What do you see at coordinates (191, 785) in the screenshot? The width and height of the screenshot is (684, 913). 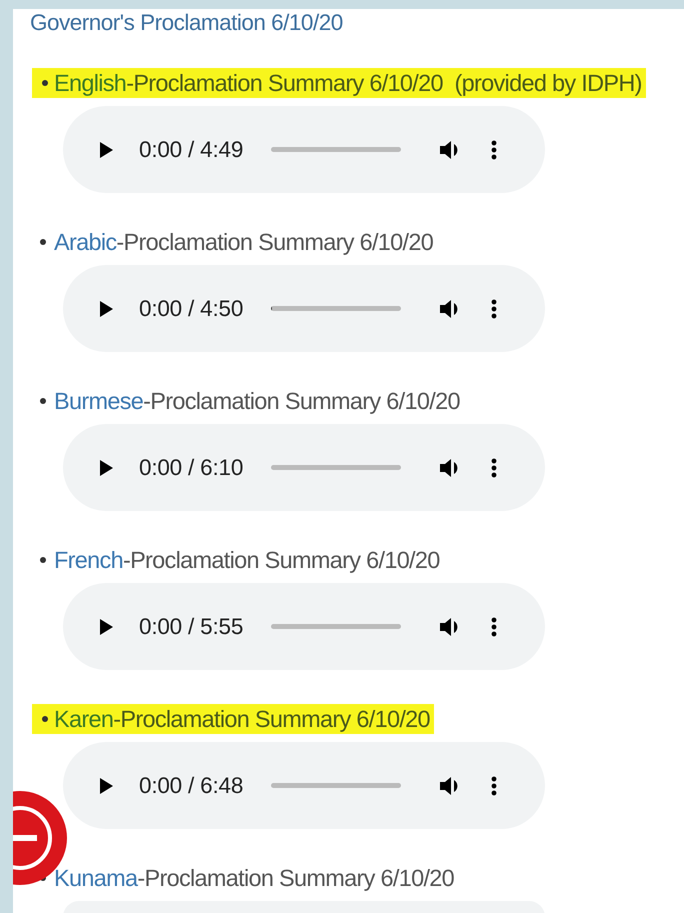 I see `time-display: 0:00 / 6:48` at bounding box center [191, 785].